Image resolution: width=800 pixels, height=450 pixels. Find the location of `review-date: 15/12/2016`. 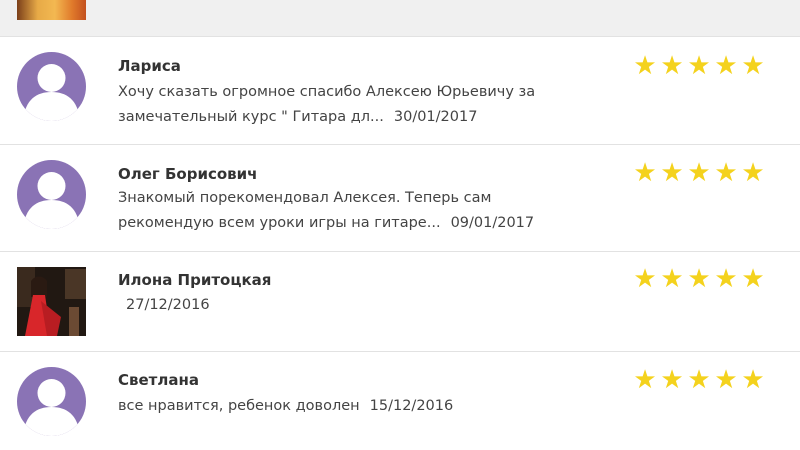

review-date: 15/12/2016 is located at coordinates (411, 406).